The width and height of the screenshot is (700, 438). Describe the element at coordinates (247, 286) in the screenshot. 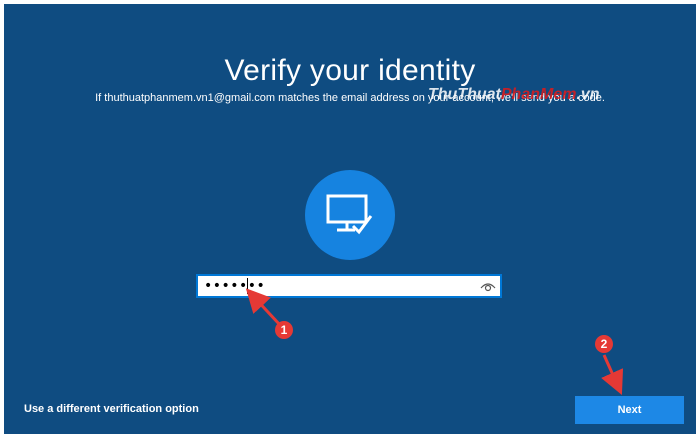

I see `text-caret` at that location.